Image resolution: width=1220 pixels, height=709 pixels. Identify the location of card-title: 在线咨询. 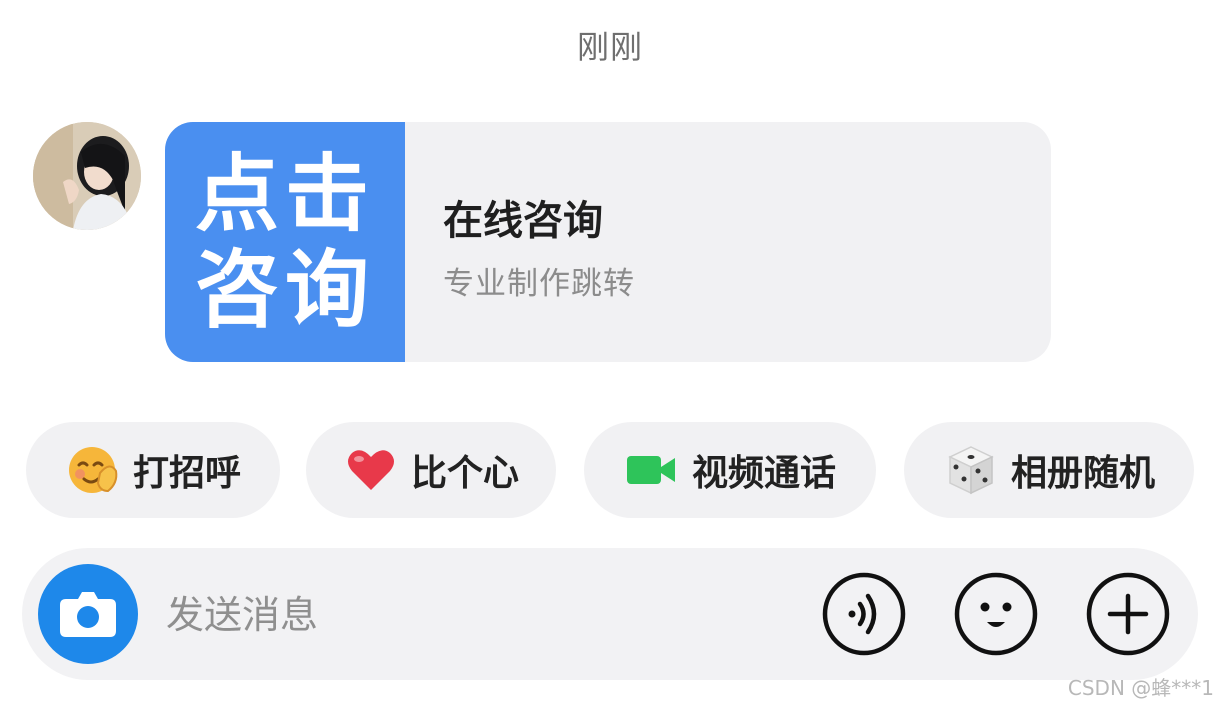
(523, 221).